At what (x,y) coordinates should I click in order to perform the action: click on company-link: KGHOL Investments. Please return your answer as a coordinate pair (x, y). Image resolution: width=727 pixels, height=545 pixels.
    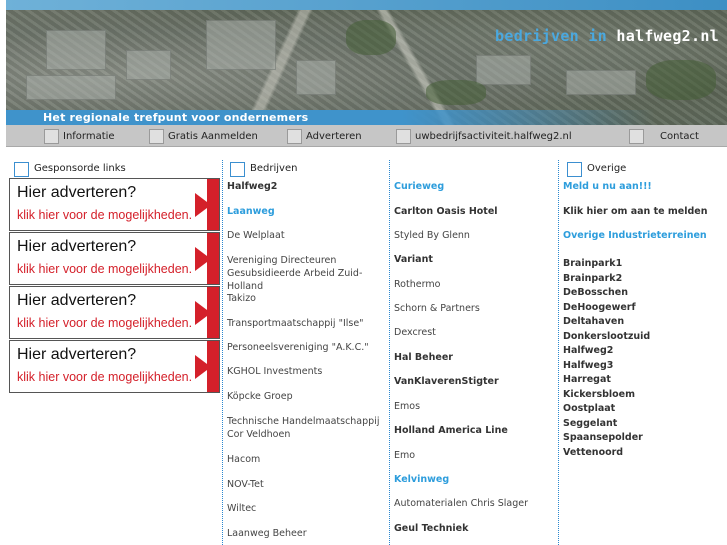
    Looking at the image, I should click on (274, 371).